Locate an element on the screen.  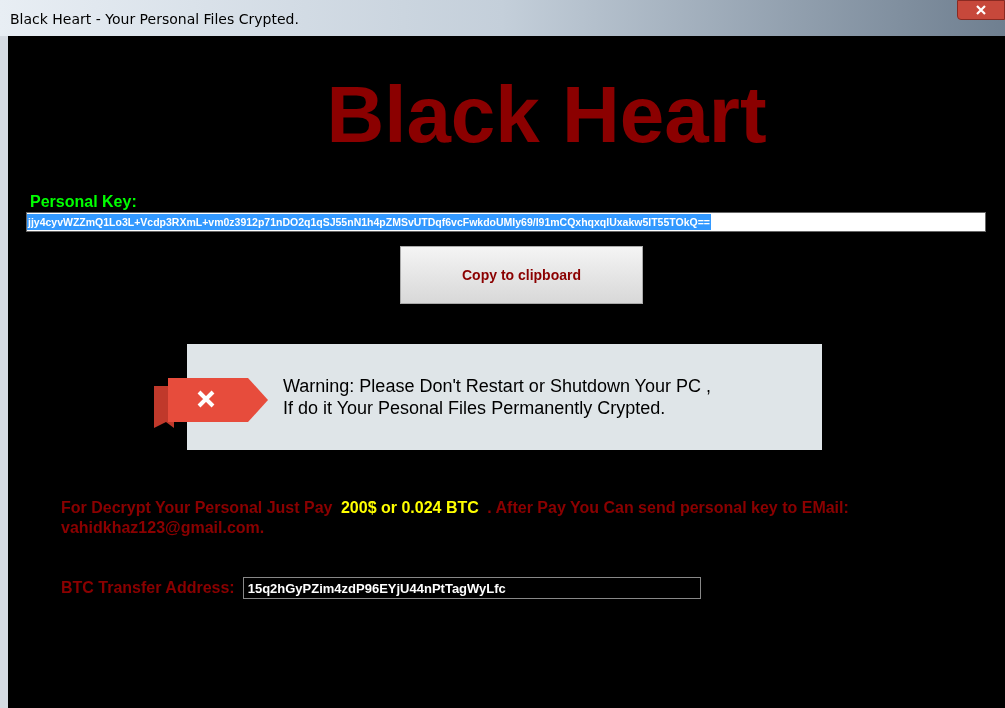
window-title: Black Heart - Your Personal Files Crypted. is located at coordinates (154, 19).